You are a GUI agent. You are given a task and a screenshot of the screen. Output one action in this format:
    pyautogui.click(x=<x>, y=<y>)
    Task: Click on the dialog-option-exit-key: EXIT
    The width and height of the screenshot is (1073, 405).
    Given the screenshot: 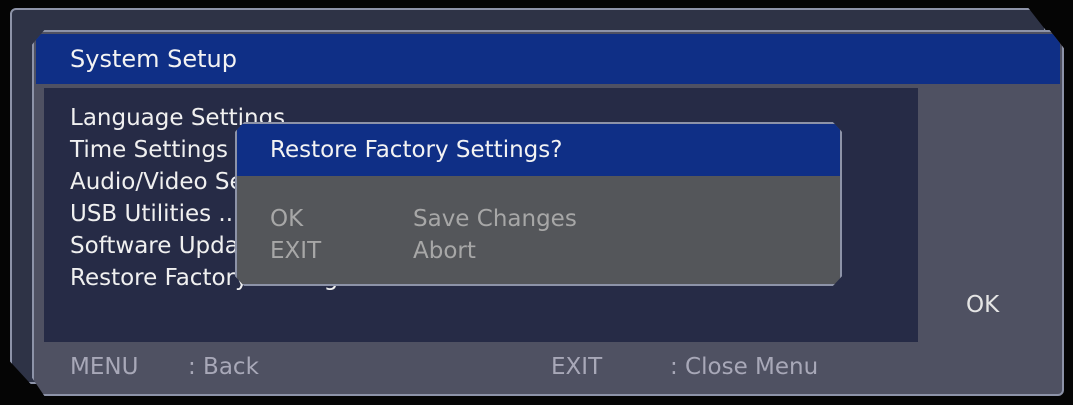 What is the action you would take?
    pyautogui.click(x=296, y=251)
    